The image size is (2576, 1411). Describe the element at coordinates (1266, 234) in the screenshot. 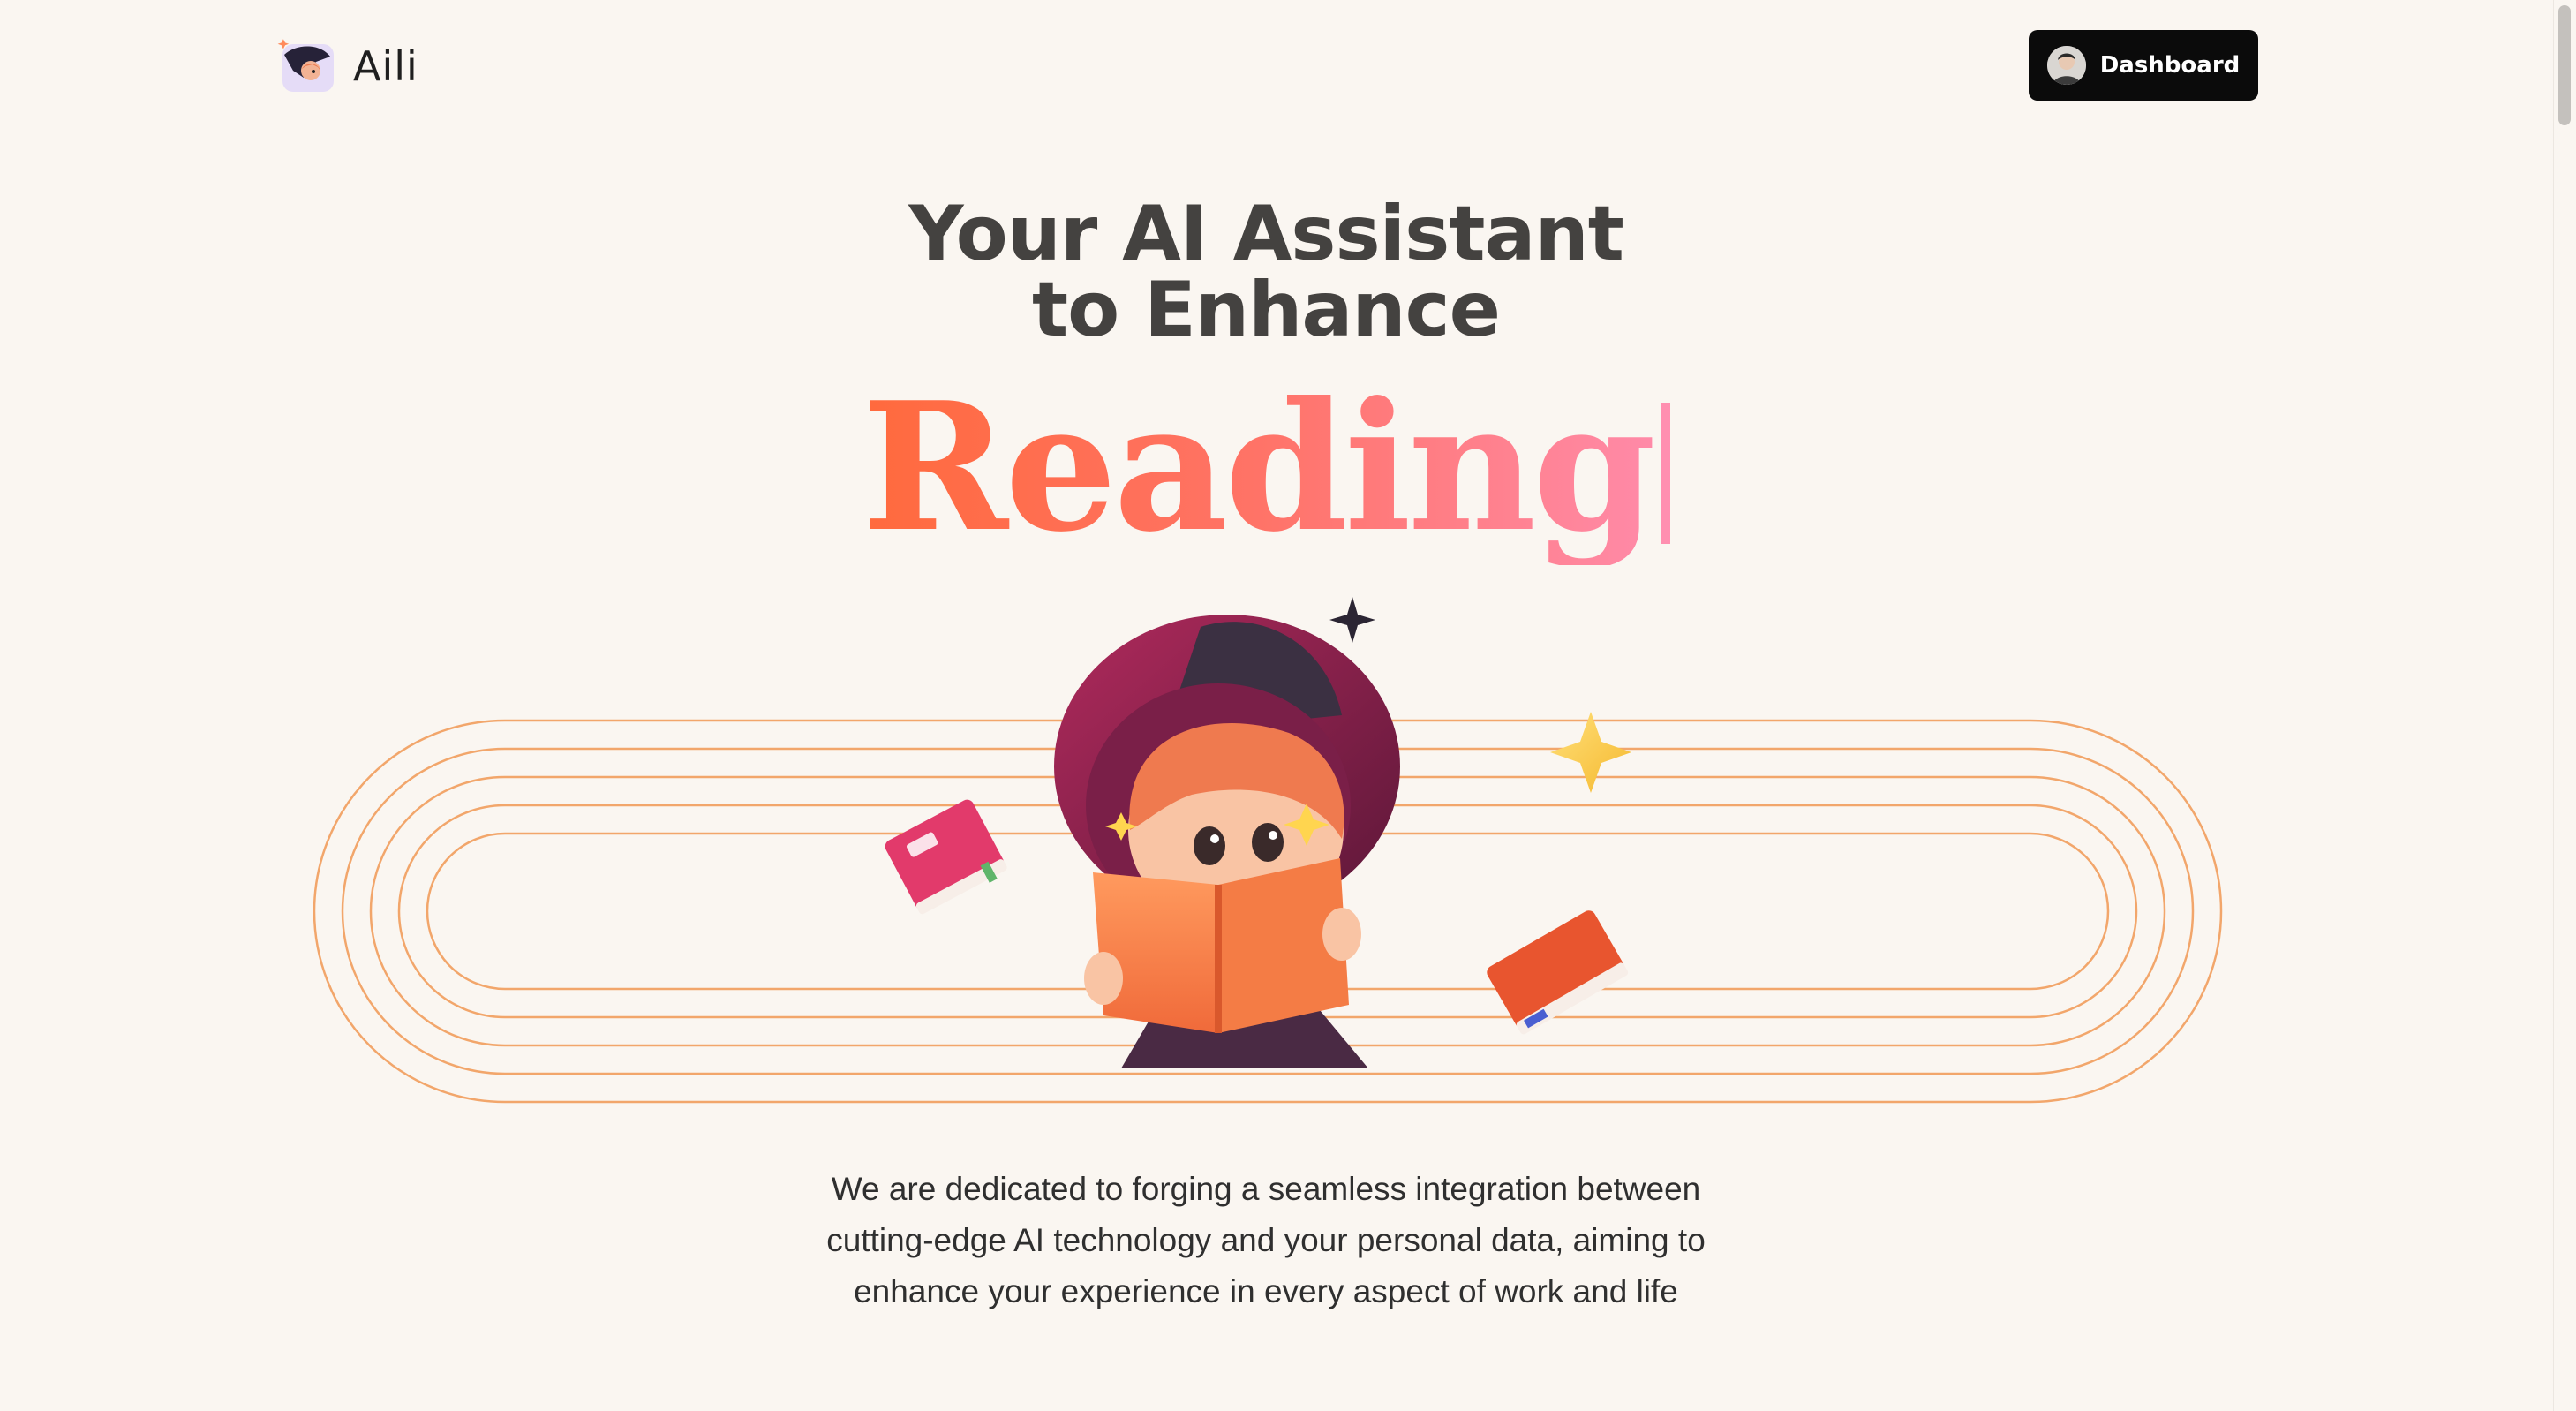

I see `hero-title-line-1: Your AI Assistant` at that location.